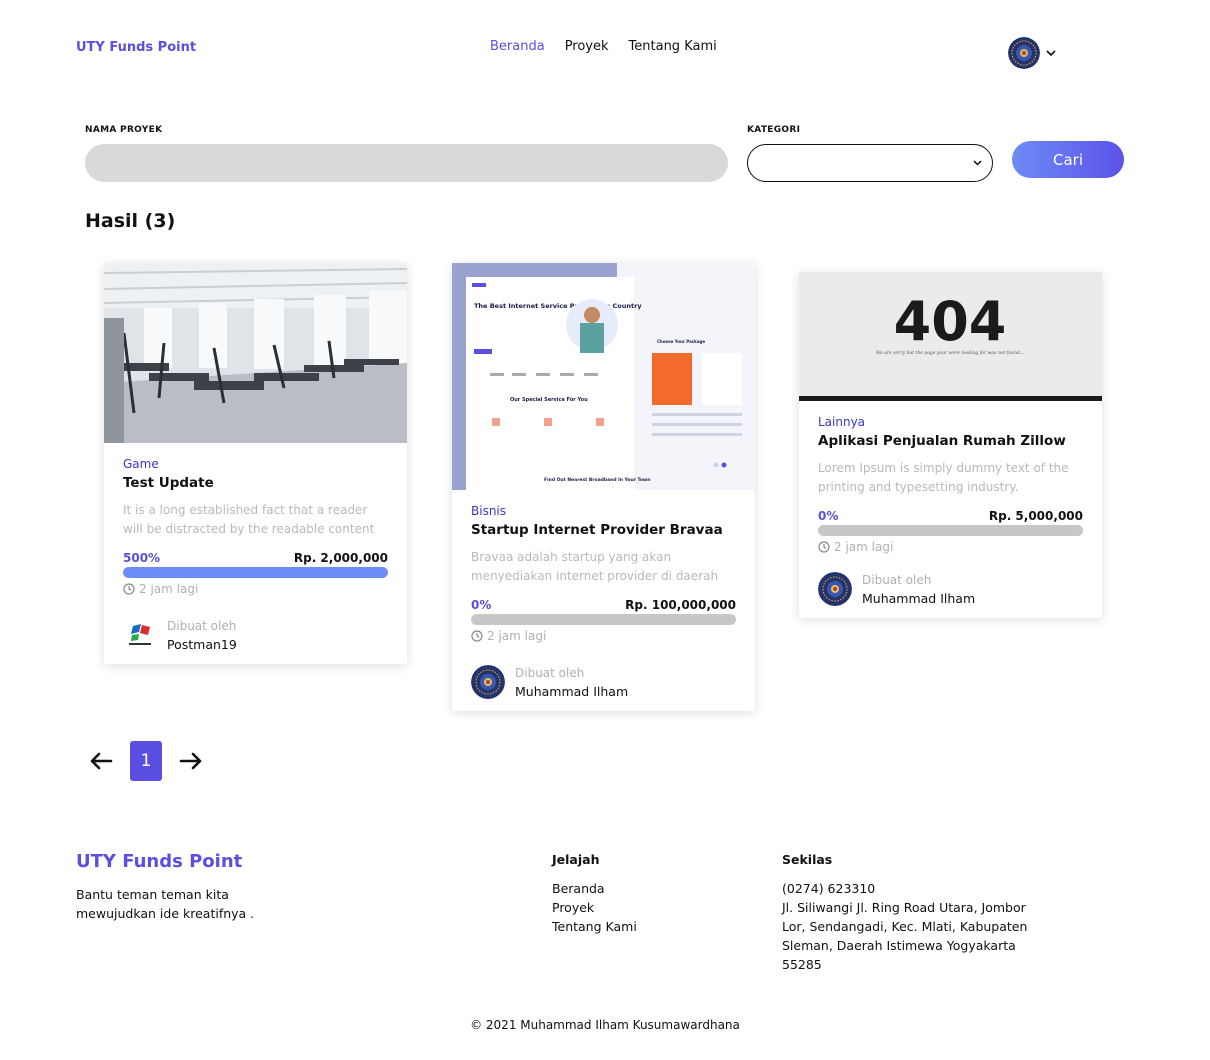 The width and height of the screenshot is (1210, 1060). What do you see at coordinates (130, 221) in the screenshot?
I see `results-title: Hasil (3)` at bounding box center [130, 221].